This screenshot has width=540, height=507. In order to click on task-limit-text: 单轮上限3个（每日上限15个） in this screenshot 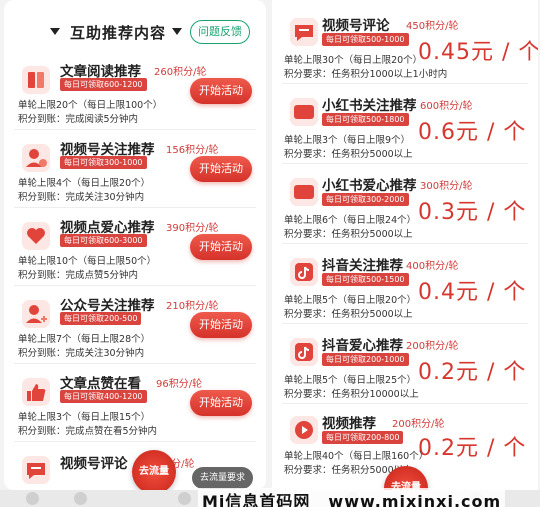, I will do `click(84, 417)`.